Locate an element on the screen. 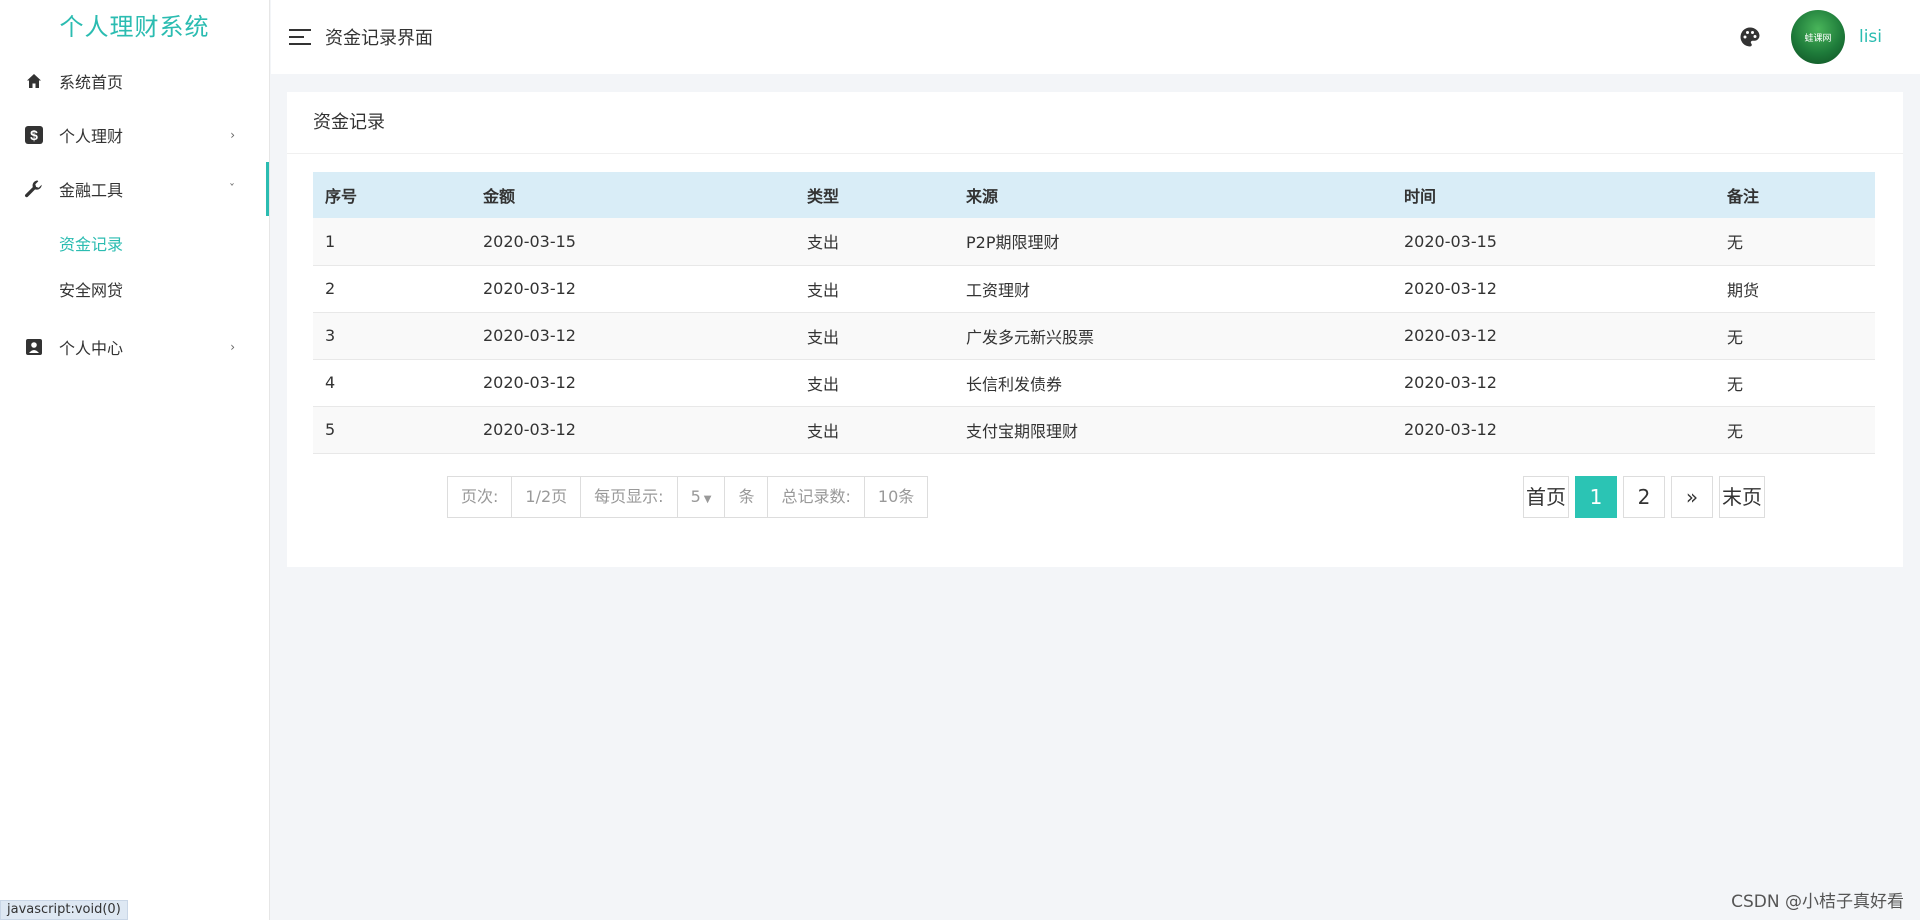 This screenshot has width=1920, height=920. header-actions: 蛙课网 lisi is located at coordinates (1810, 37).